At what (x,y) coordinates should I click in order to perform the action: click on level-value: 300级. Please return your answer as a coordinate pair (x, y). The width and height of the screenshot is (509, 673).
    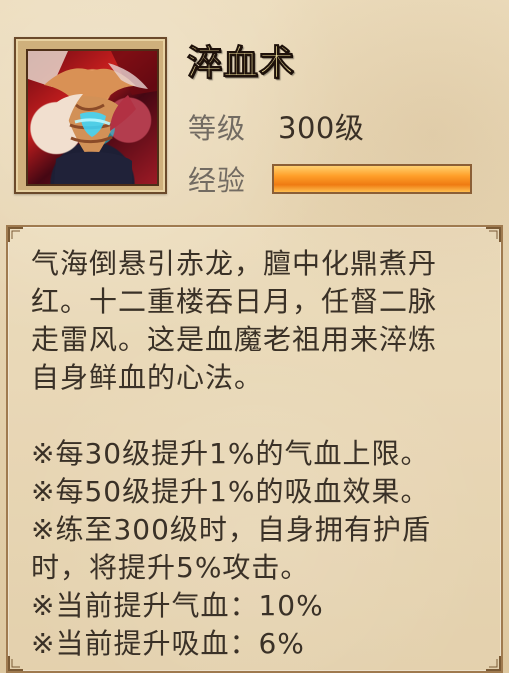
    Looking at the image, I should click on (321, 128).